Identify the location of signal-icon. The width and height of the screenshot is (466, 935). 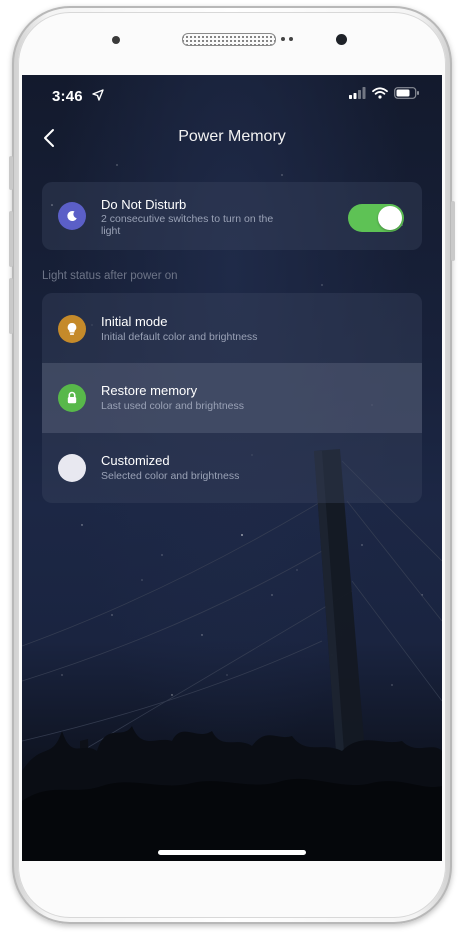
(357, 93).